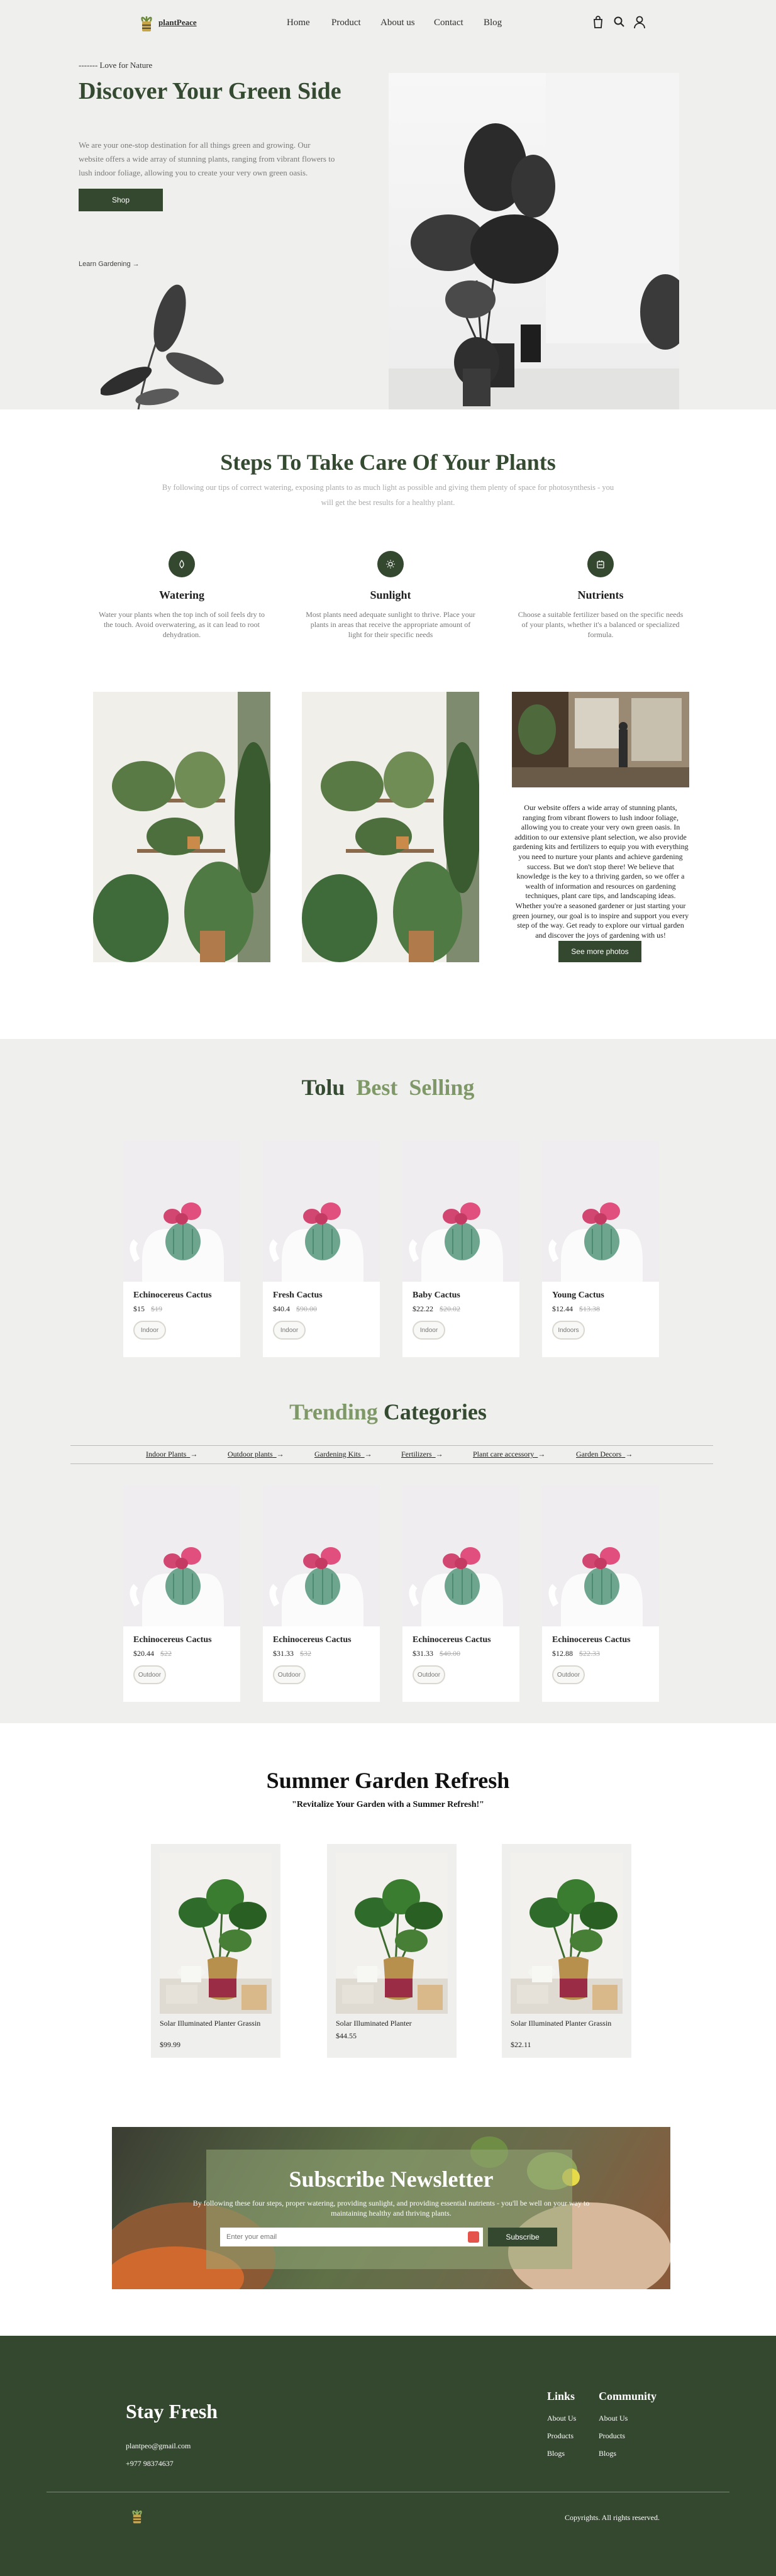 The width and height of the screenshot is (776, 2576). I want to click on hero-plant-photo, so click(539, 241).